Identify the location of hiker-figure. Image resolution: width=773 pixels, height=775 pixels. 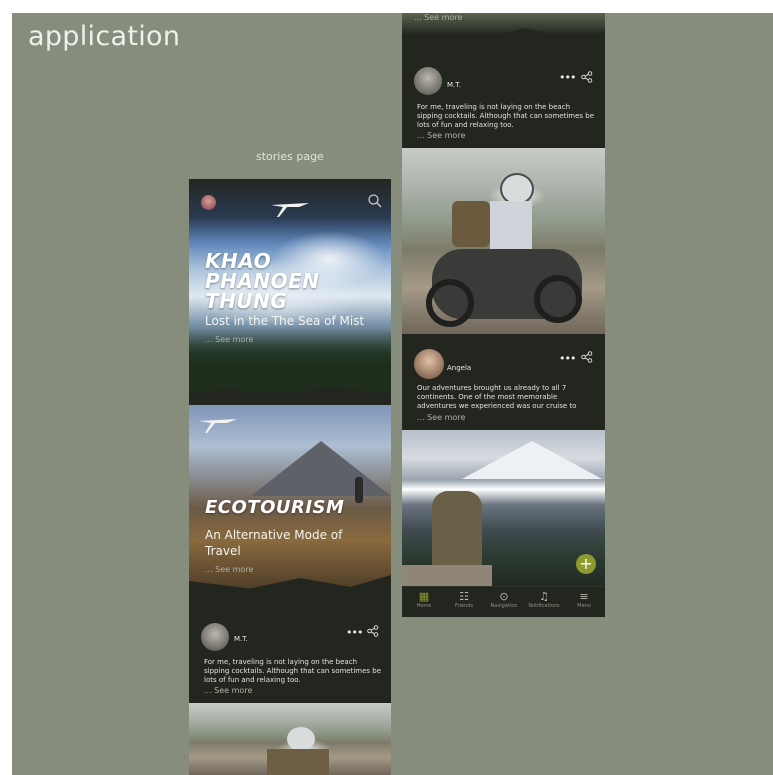
(359, 490).